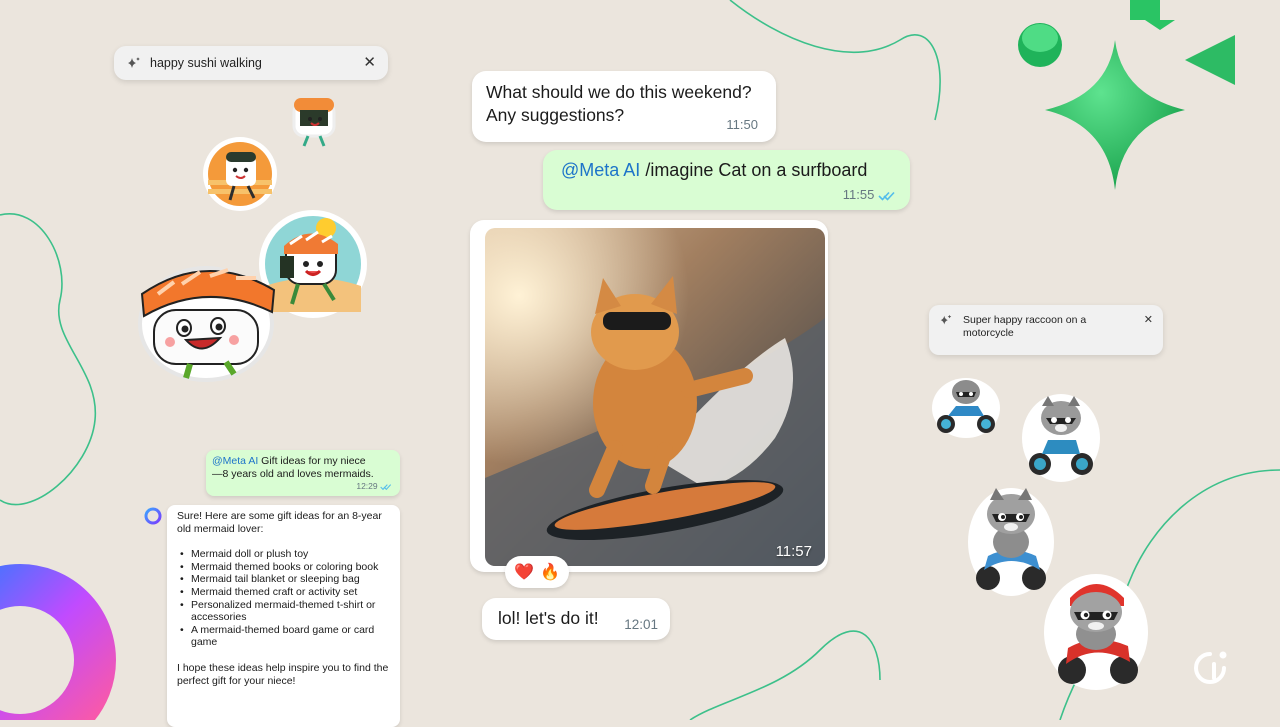 The height and width of the screenshot is (727, 1280). Describe the element at coordinates (619, 92) in the screenshot. I see `message-text-line1: What should we do this weekend?` at that location.